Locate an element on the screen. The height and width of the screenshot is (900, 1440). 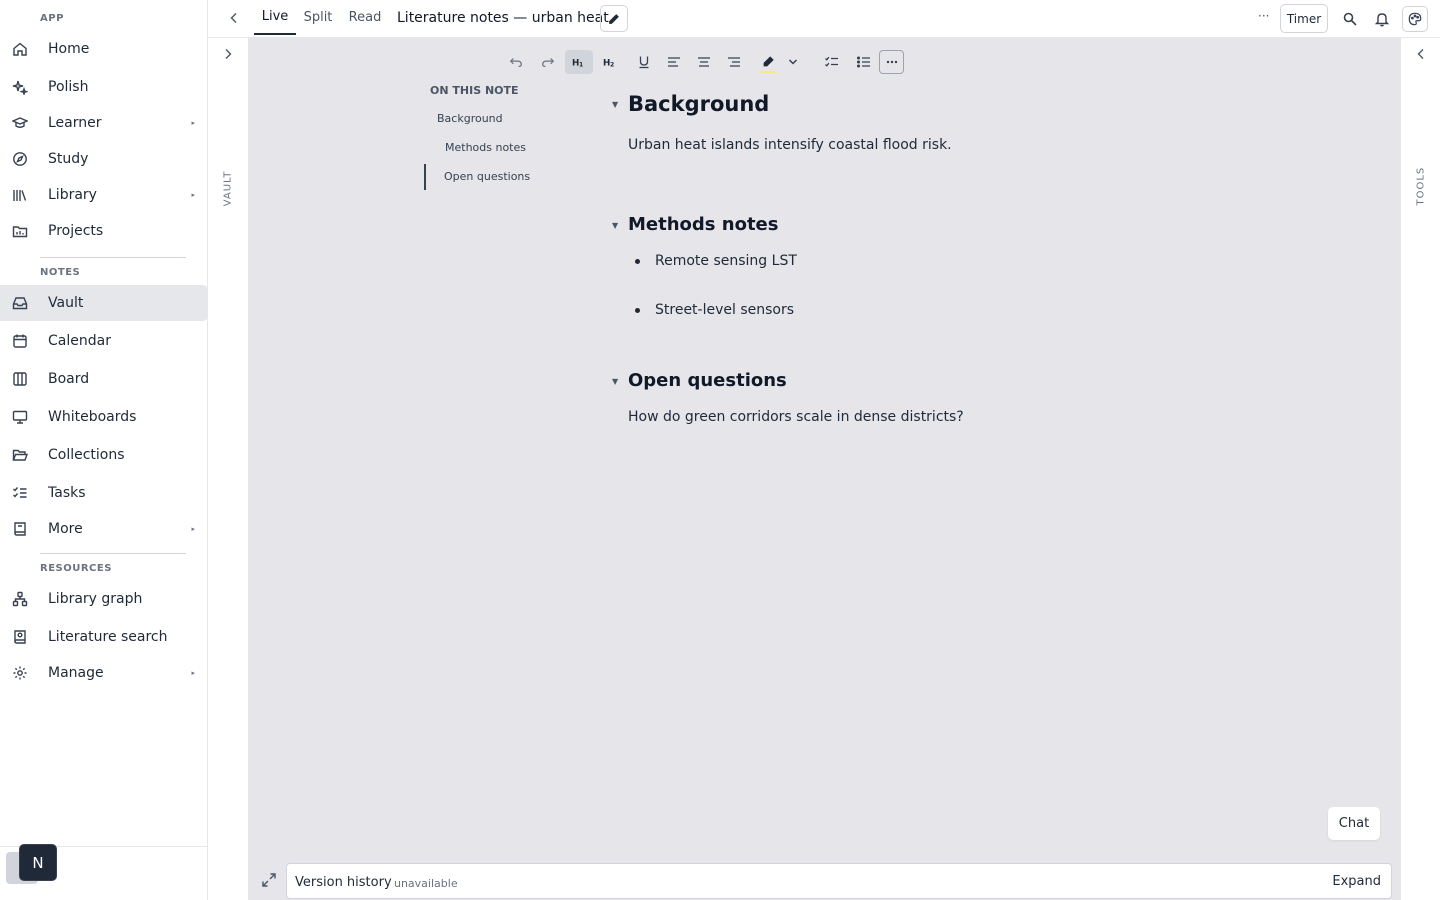
heading-1-button: H1 is located at coordinates (579, 62).